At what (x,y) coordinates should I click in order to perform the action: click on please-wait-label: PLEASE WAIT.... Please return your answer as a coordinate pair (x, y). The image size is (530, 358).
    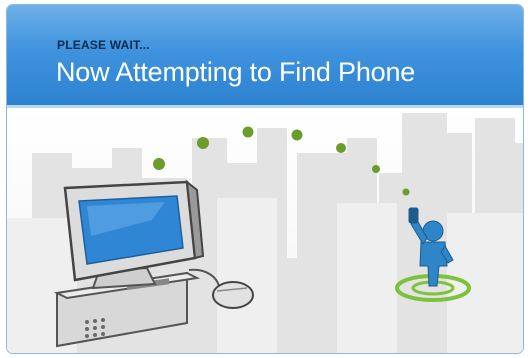
    Looking at the image, I should click on (103, 45).